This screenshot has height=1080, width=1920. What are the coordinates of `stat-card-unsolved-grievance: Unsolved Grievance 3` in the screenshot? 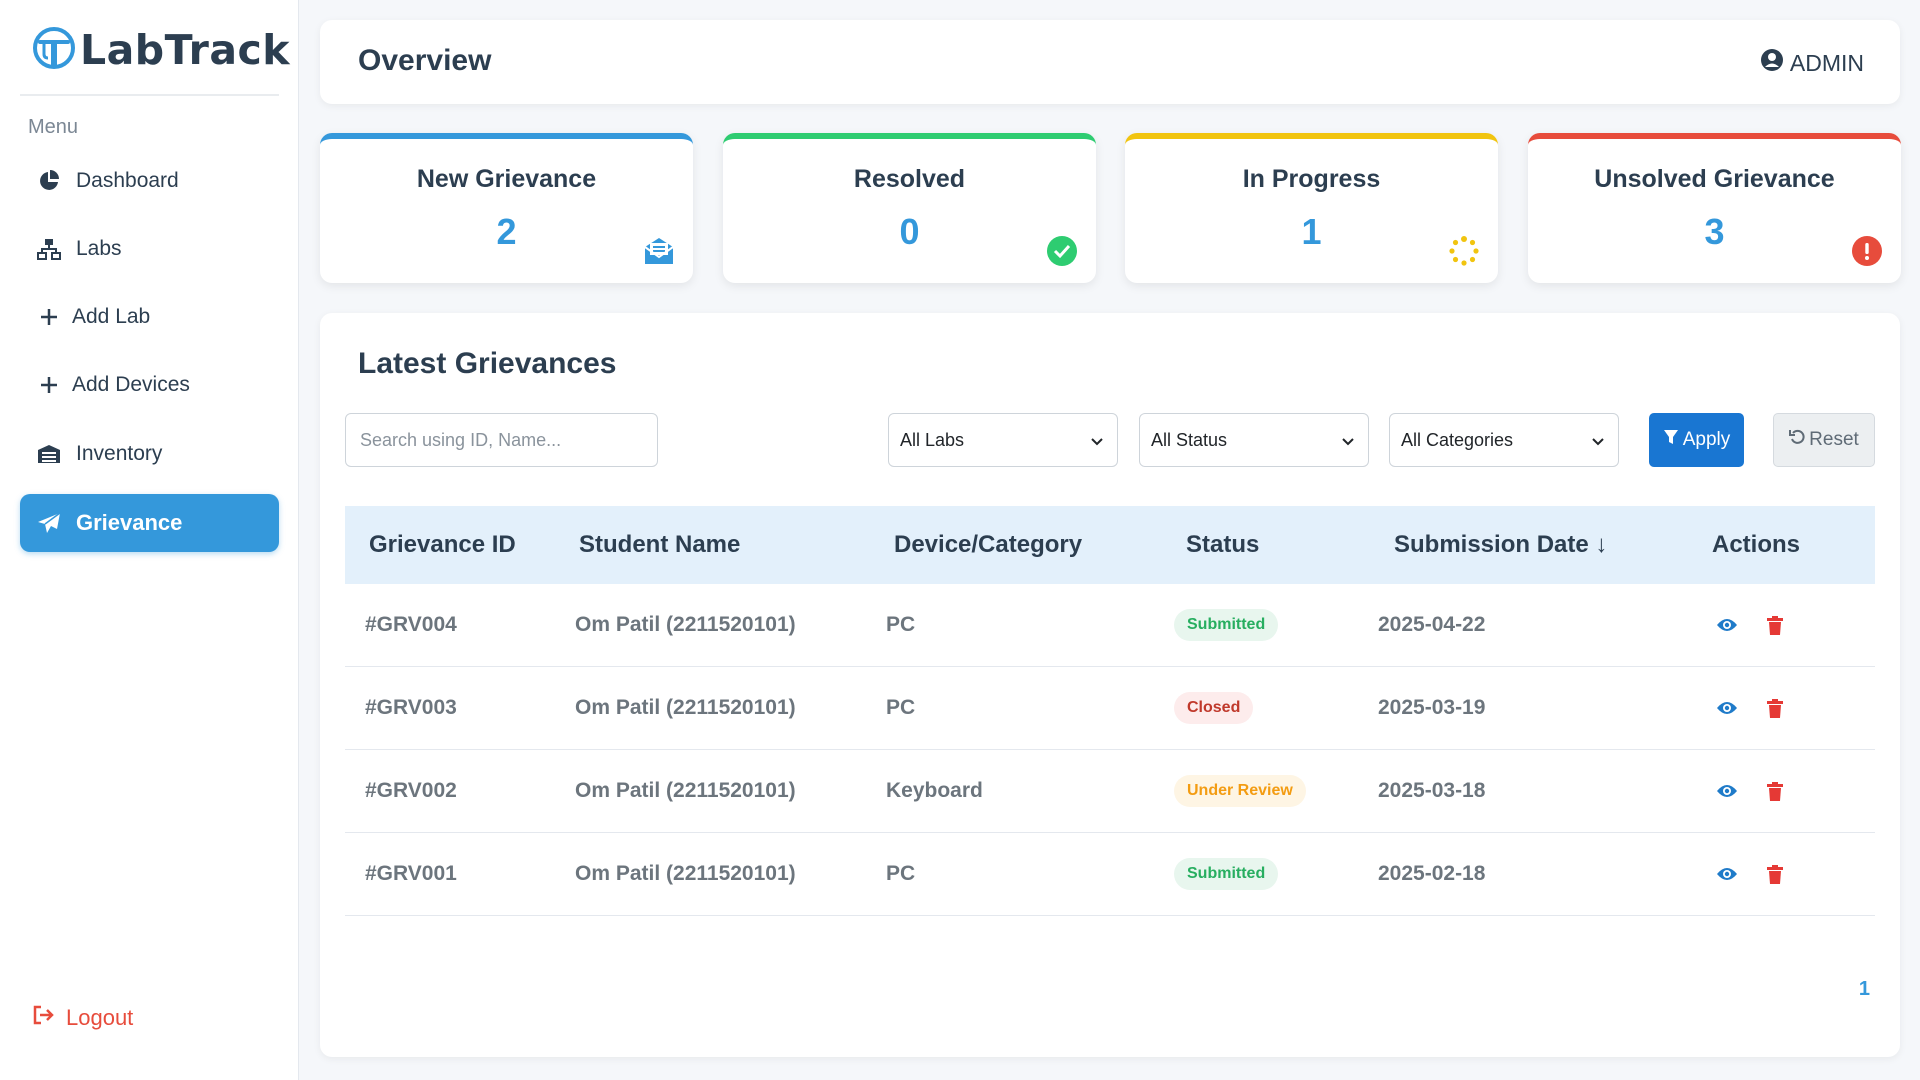 It's located at (1714, 208).